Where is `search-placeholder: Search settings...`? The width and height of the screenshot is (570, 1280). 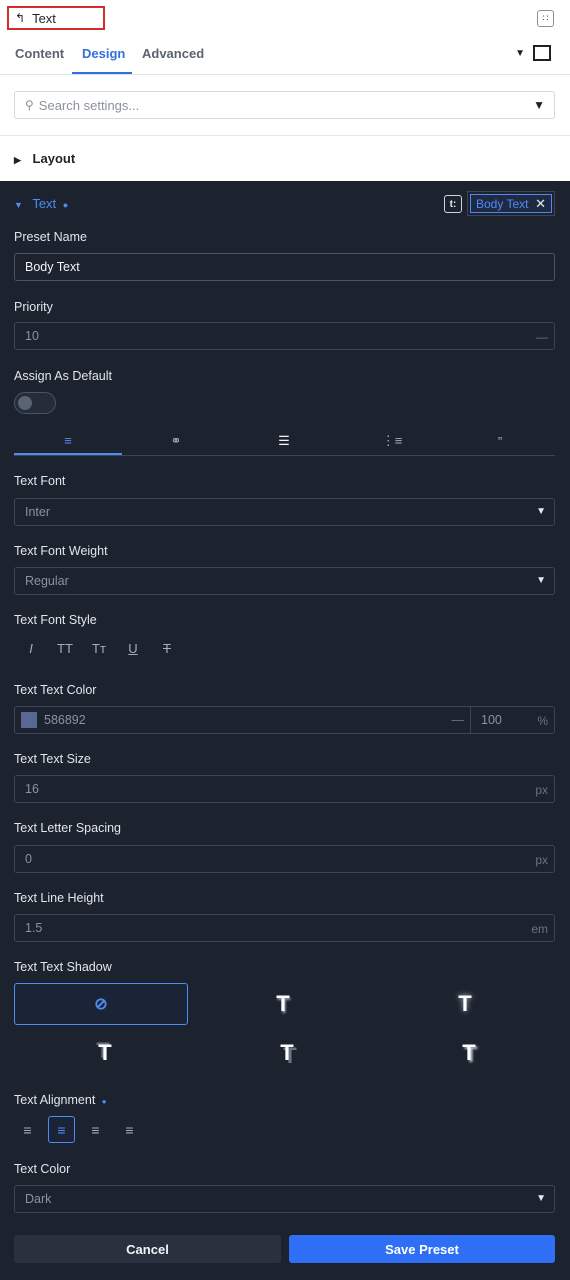 search-placeholder: Search settings... is located at coordinates (89, 105).